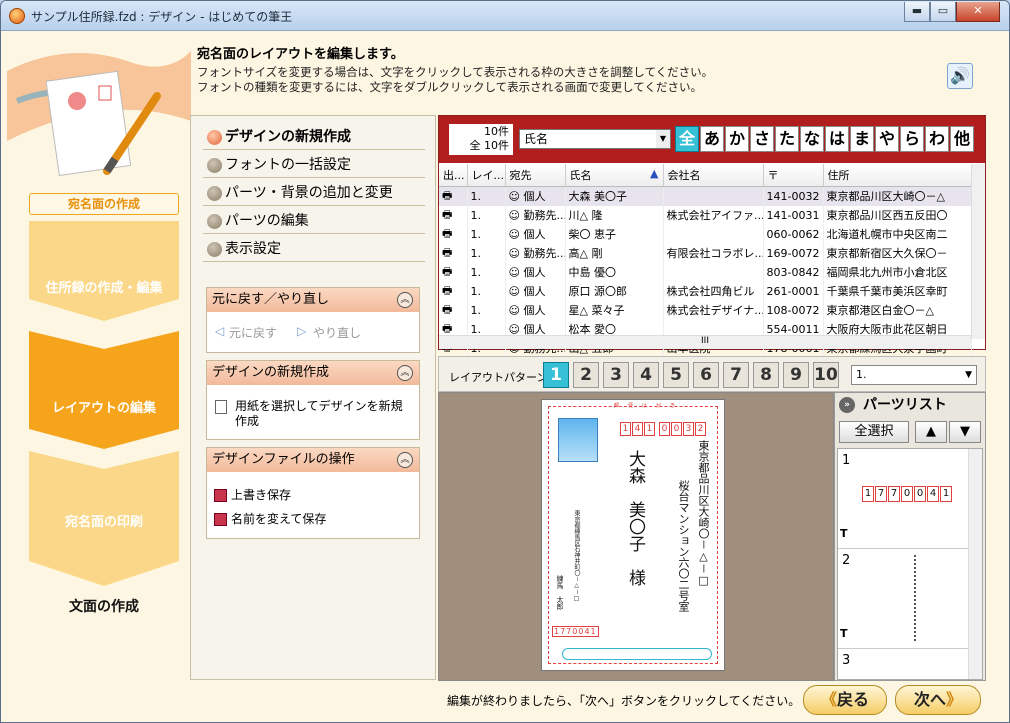  I want to click on part-item: 11770041 T, so click(903, 499).